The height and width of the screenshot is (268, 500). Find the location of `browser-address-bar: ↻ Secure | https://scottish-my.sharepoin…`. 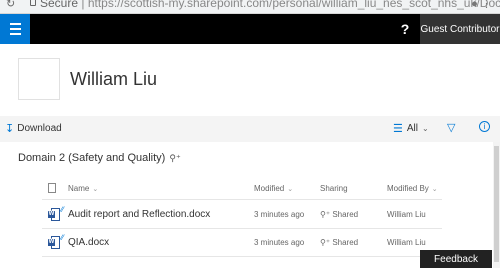

browser-address-bar: ↻ Secure | https://scottish-my.sharepoin… is located at coordinates (250, 7).